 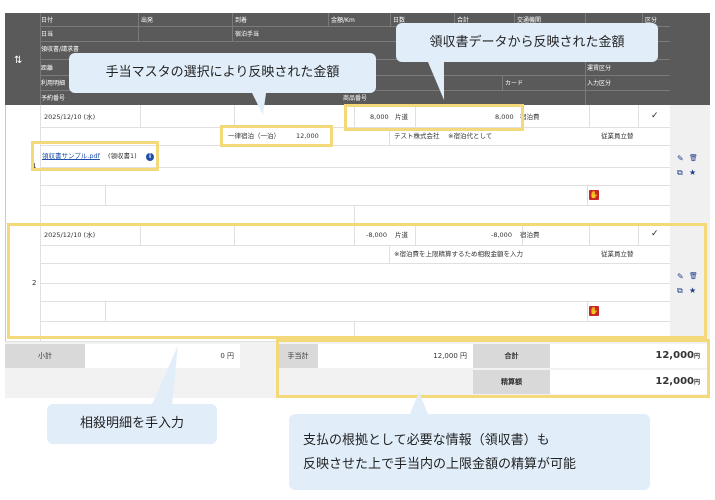 What do you see at coordinates (419, 403) in the screenshot?
I see `callout-tail` at bounding box center [419, 403].